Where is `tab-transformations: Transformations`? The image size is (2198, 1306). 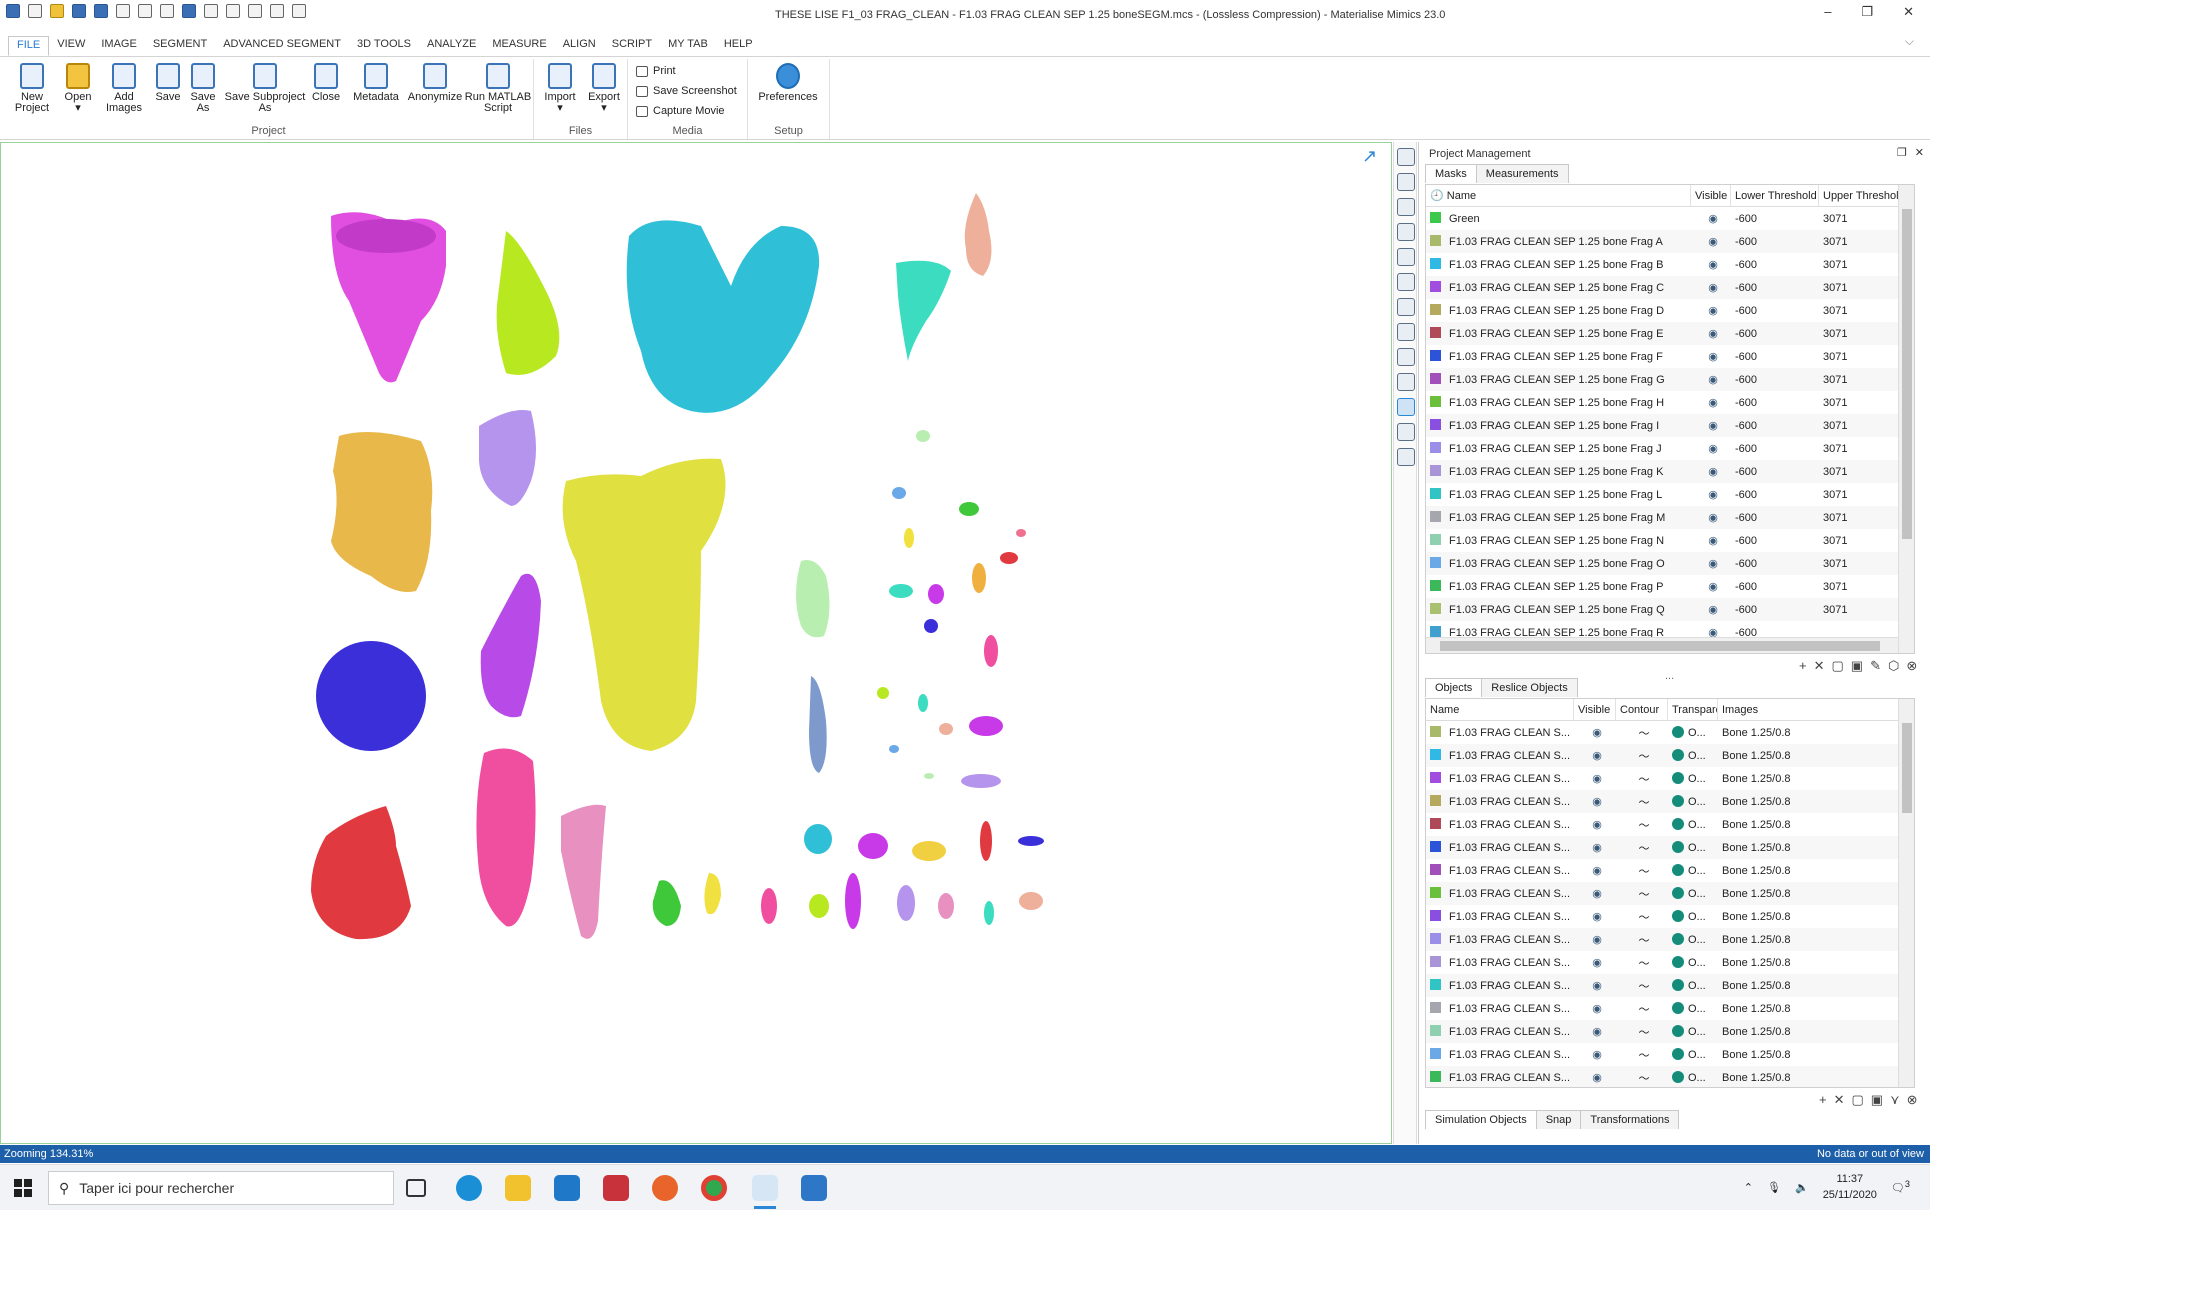 tab-transformations: Transformations is located at coordinates (1630, 1119).